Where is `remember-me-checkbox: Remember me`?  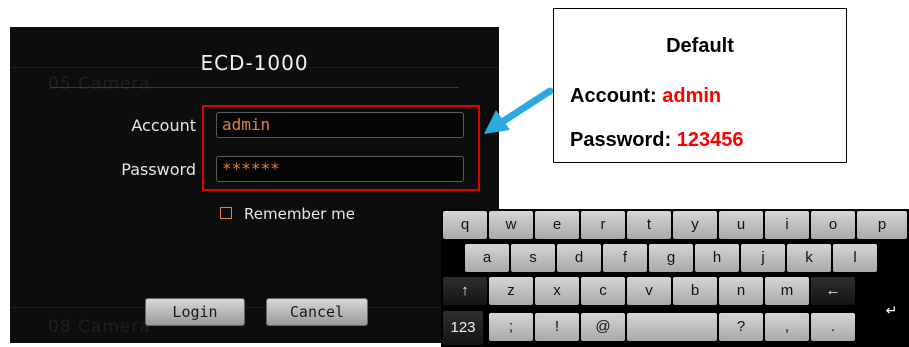
remember-me-checkbox: Remember me is located at coordinates (287, 214).